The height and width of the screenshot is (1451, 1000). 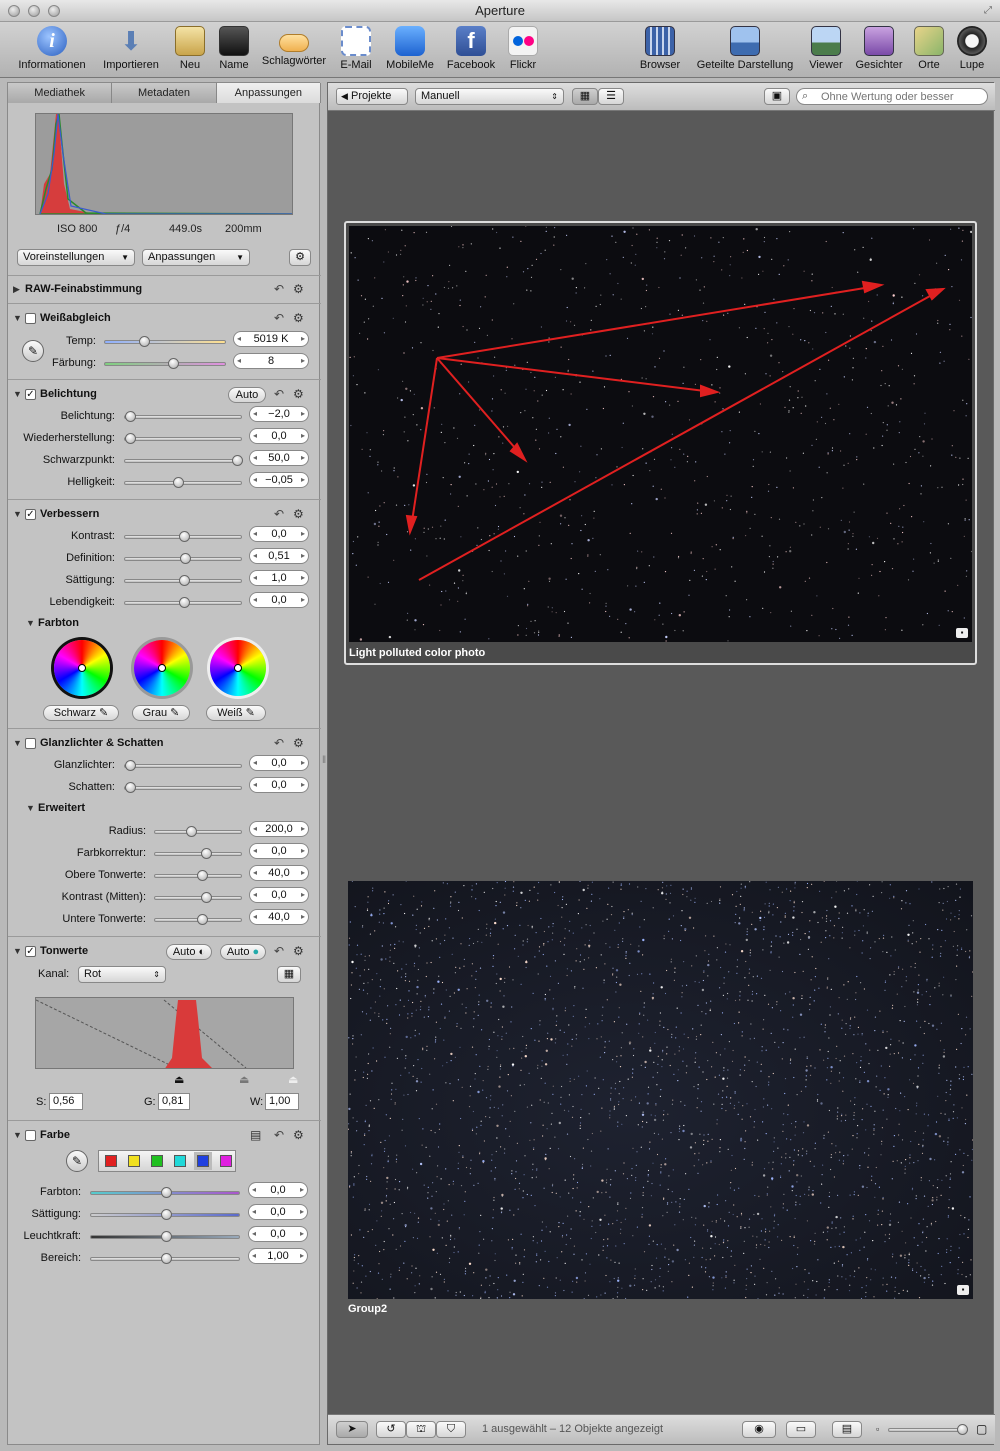 I want to click on wheel-puck, so click(x=238, y=668).